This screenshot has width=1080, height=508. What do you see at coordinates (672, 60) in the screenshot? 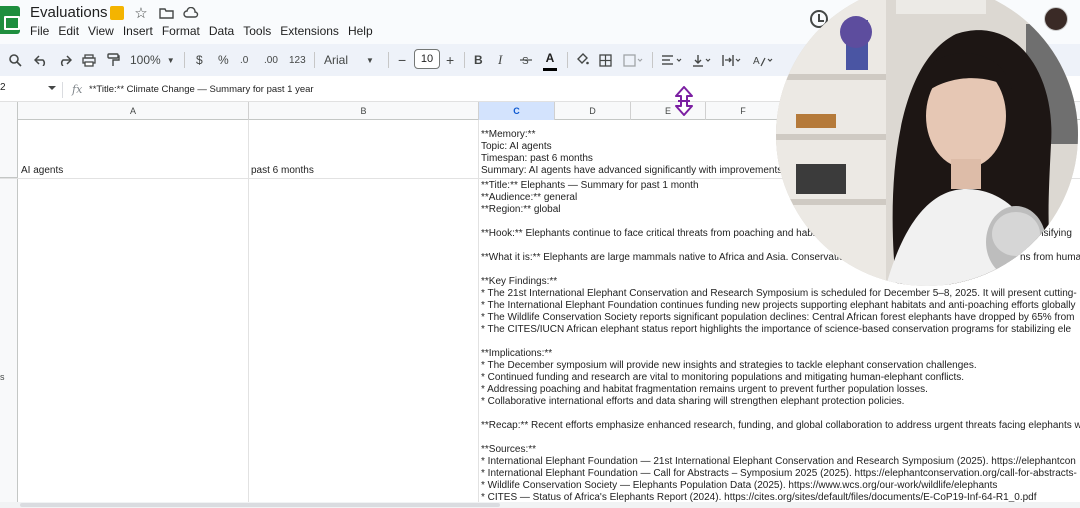
I see `horizontal-align-icon` at bounding box center [672, 60].